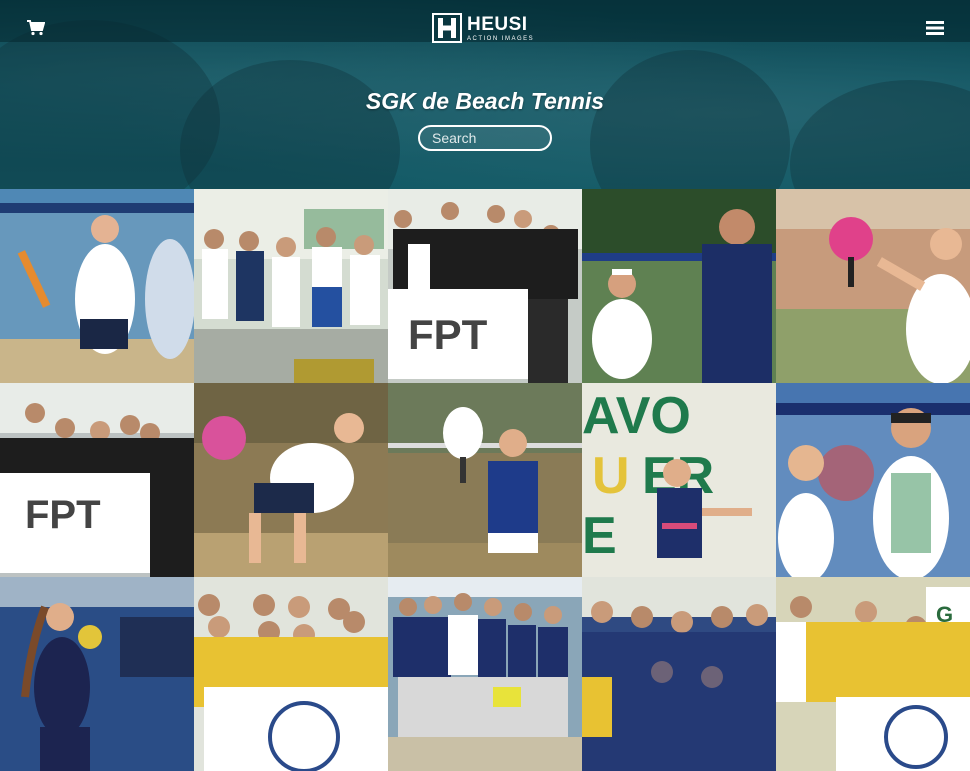 Image resolution: width=970 pixels, height=771 pixels. I want to click on brand-tagline: ACTION IMAGES, so click(501, 38).